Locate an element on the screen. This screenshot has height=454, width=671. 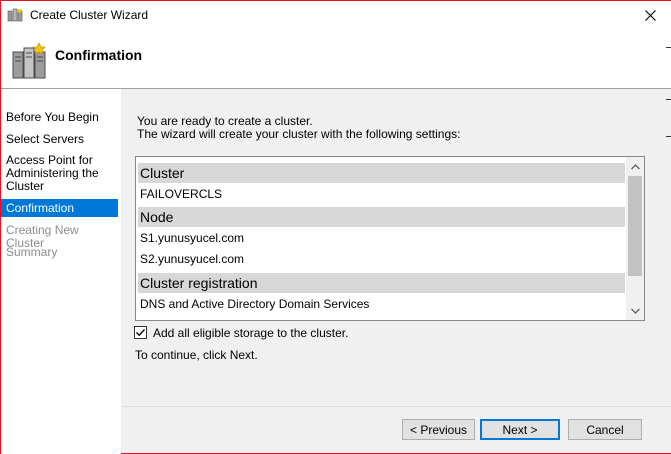
add-storage-checkbox is located at coordinates (140, 332).